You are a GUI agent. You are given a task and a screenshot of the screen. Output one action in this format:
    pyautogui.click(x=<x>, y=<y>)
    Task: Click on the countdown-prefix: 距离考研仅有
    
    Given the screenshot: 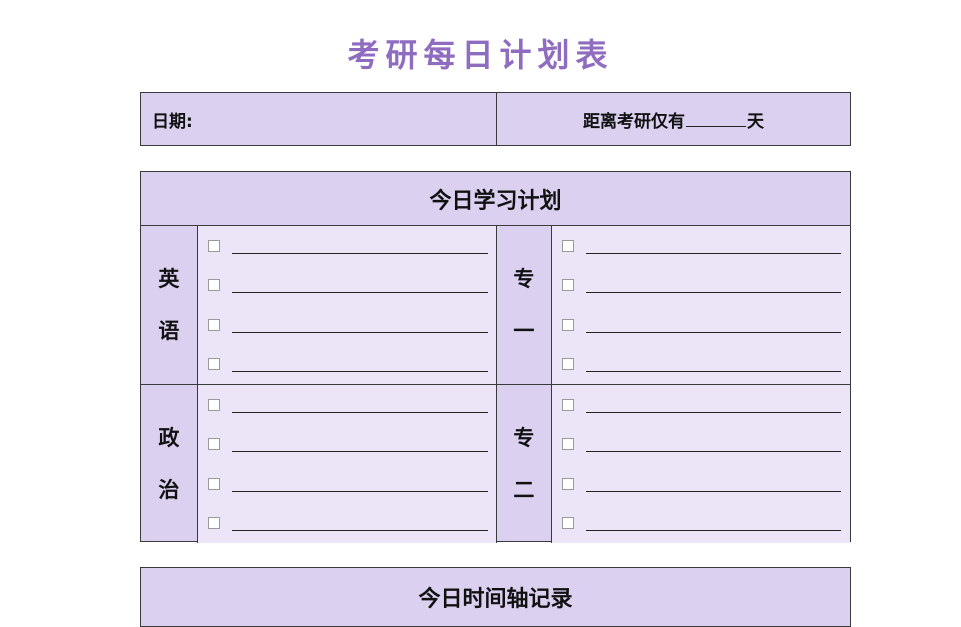 What is the action you would take?
    pyautogui.click(x=634, y=121)
    